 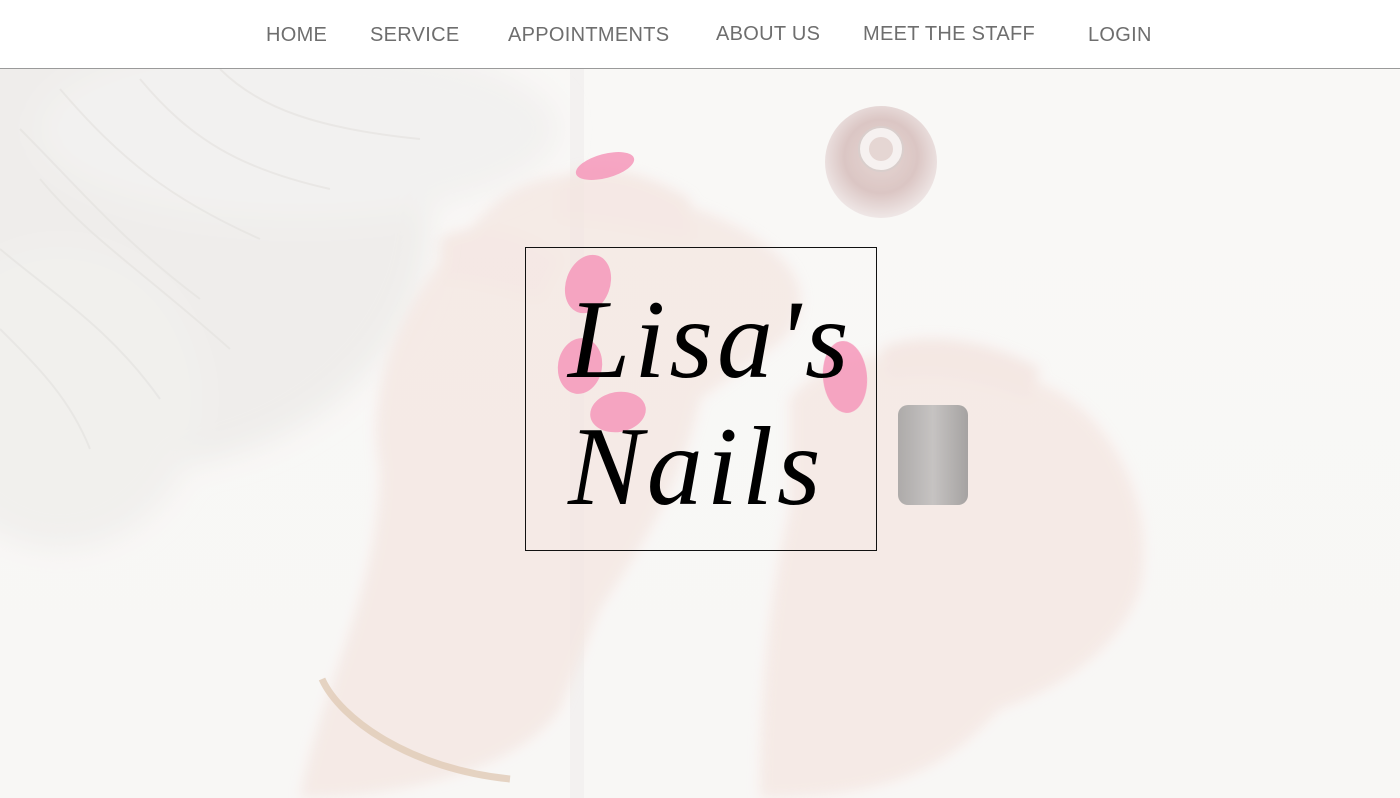 What do you see at coordinates (696, 467) in the screenshot?
I see `logo-text-line-2: Nails` at bounding box center [696, 467].